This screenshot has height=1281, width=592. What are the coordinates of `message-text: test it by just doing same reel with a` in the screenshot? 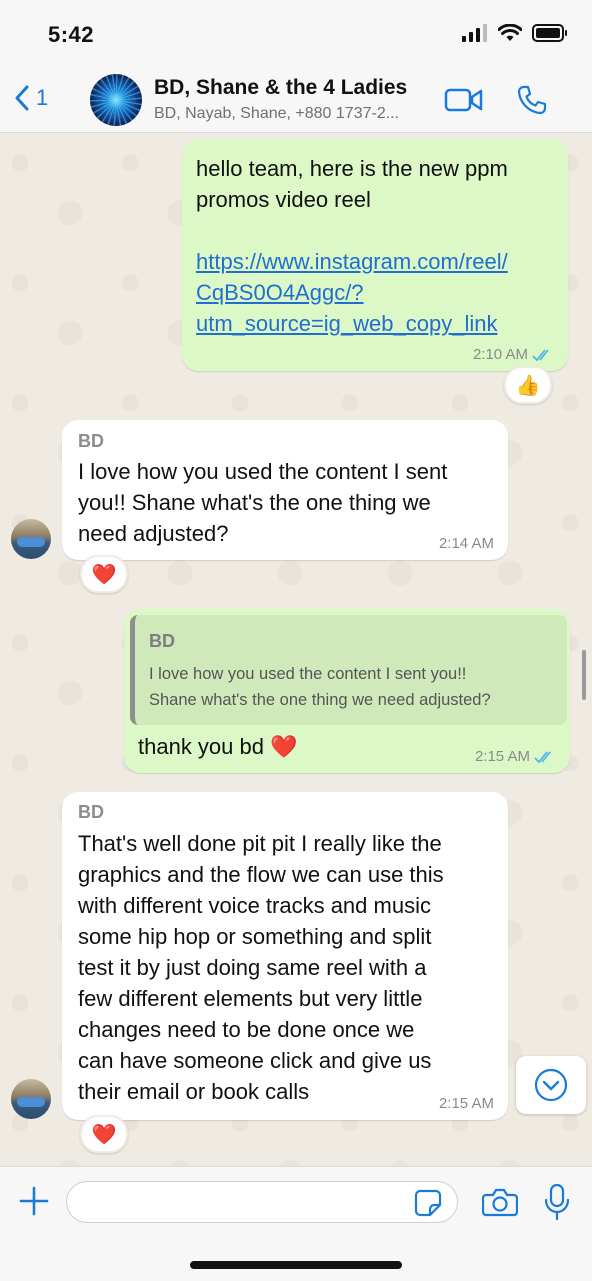 It's located at (252, 967).